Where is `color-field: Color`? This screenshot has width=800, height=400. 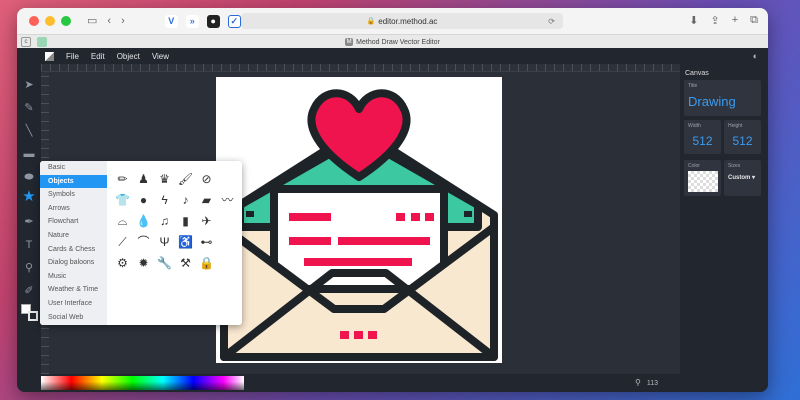
color-field: Color is located at coordinates (702, 178).